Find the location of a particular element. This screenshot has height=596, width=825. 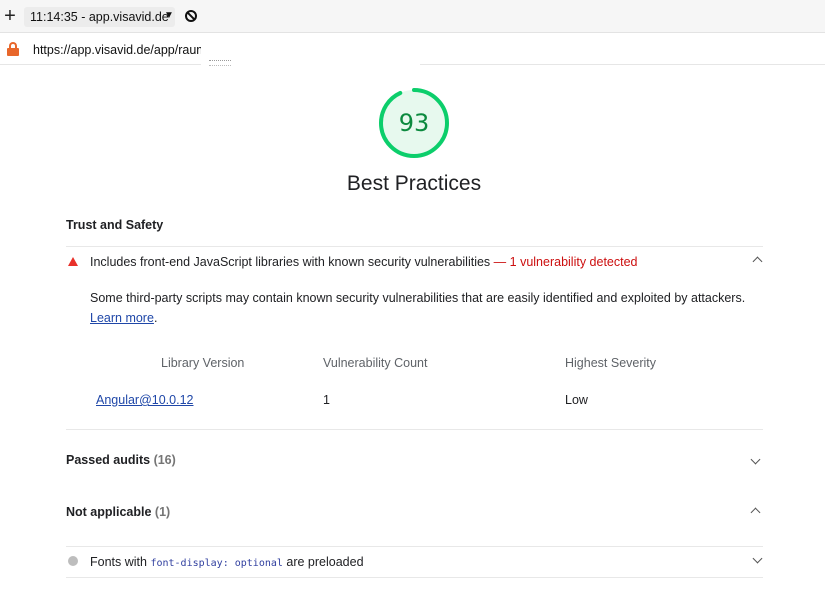

passed-audits-label: Passed audits is located at coordinates (108, 460).